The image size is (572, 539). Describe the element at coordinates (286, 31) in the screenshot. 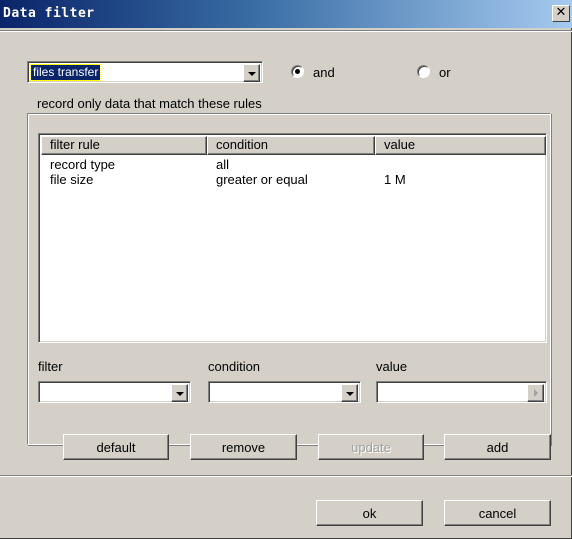

I see `top-separator` at that location.